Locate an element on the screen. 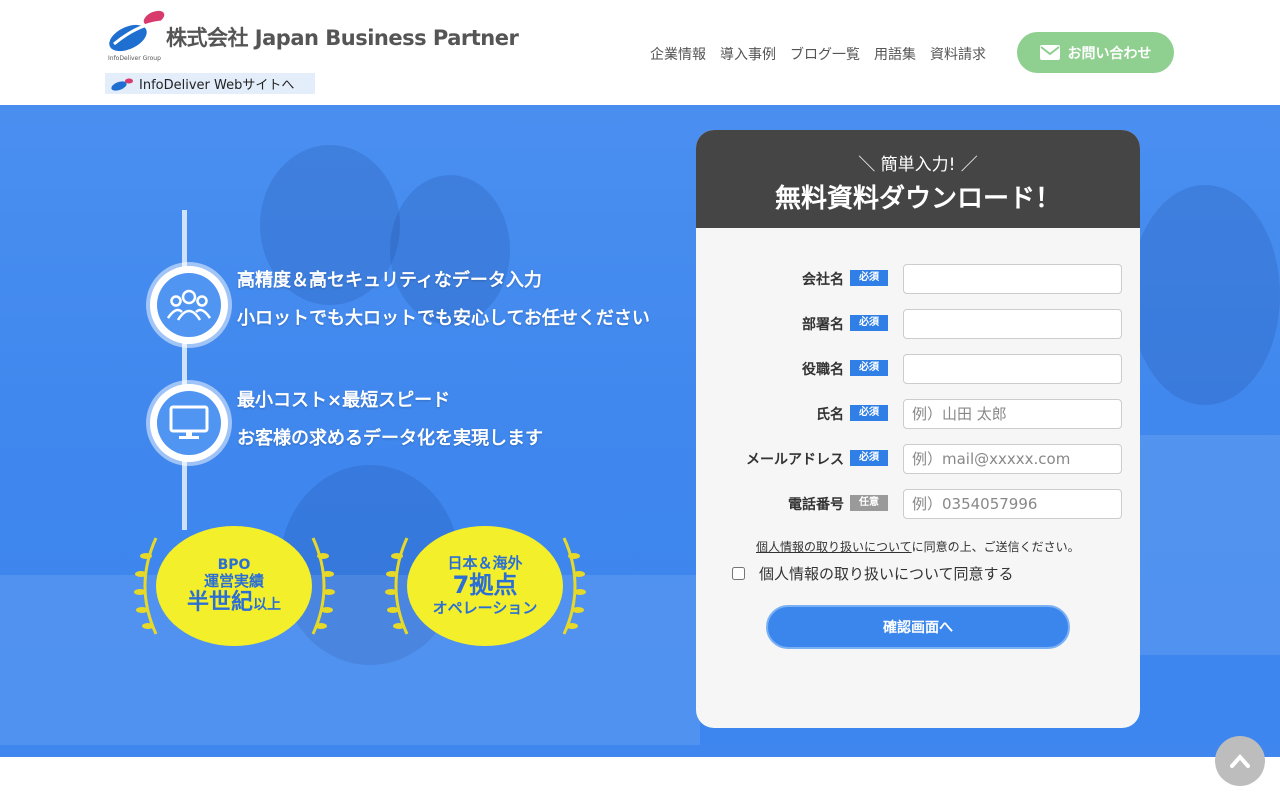 This screenshot has width=1280, height=800. badge-2-line3: オペレーション is located at coordinates (485, 607).